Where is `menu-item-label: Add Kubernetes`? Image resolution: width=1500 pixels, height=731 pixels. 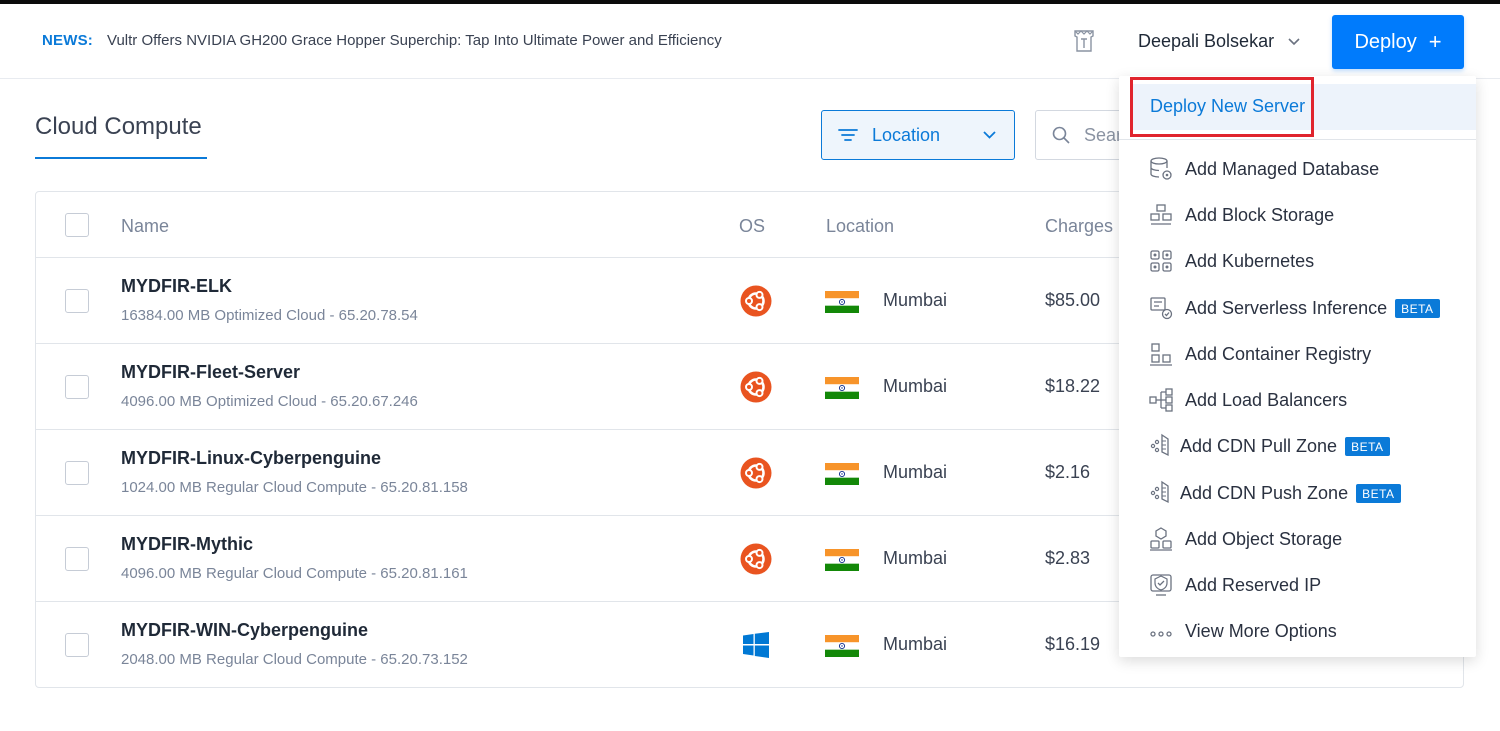
menu-item-label: Add Kubernetes is located at coordinates (1250, 260).